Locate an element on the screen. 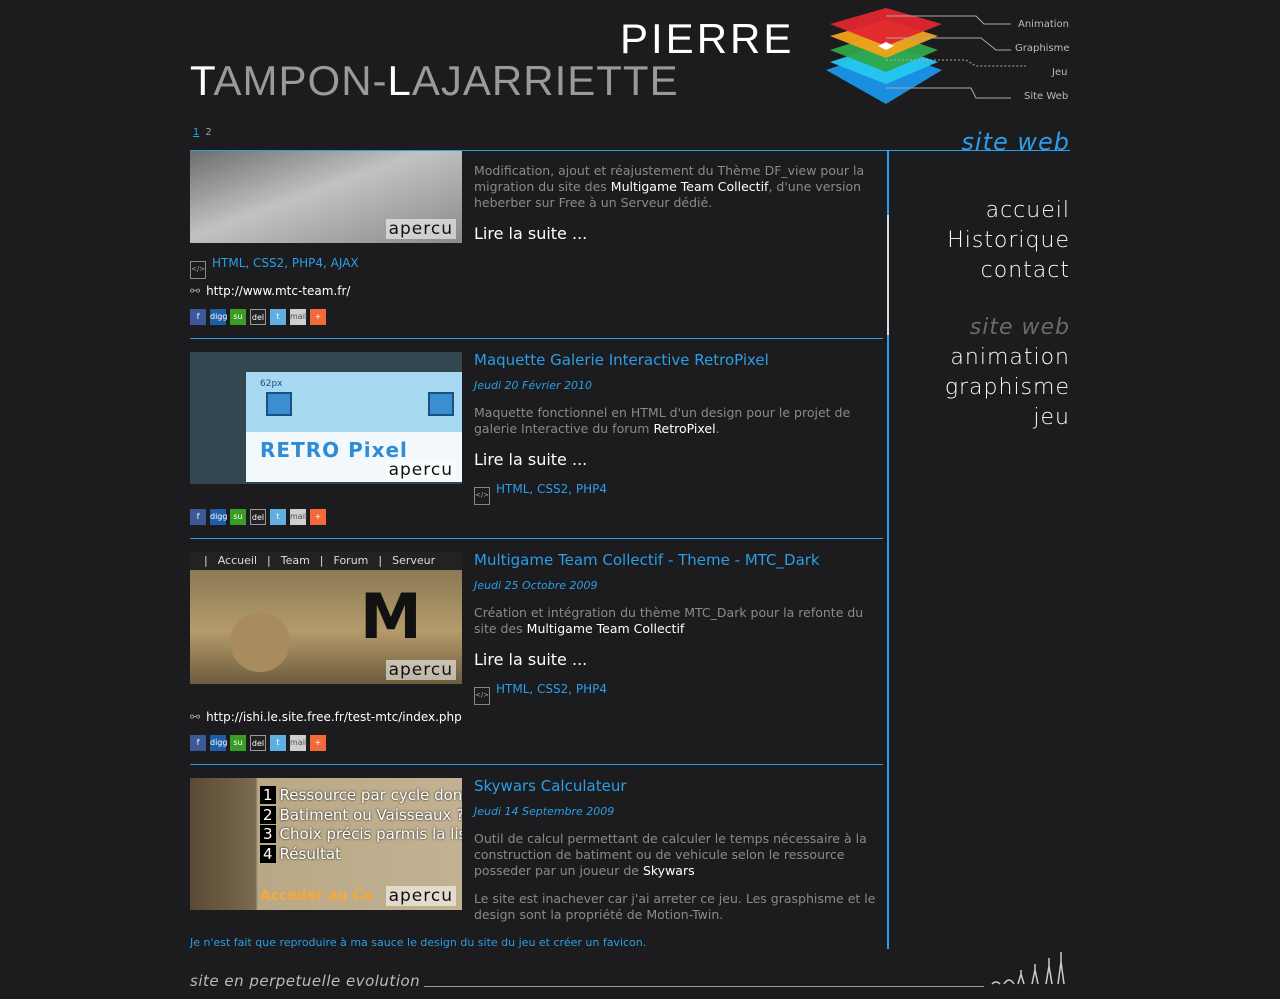 The height and width of the screenshot is (999, 1280). article-date: Jeudi 14 Septembre 2009 is located at coordinates (544, 811).